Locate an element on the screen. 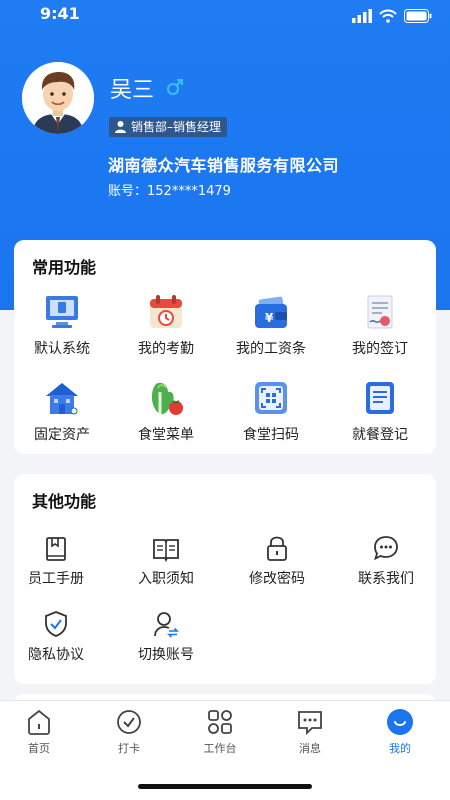  status-icons is located at coordinates (392, 16).